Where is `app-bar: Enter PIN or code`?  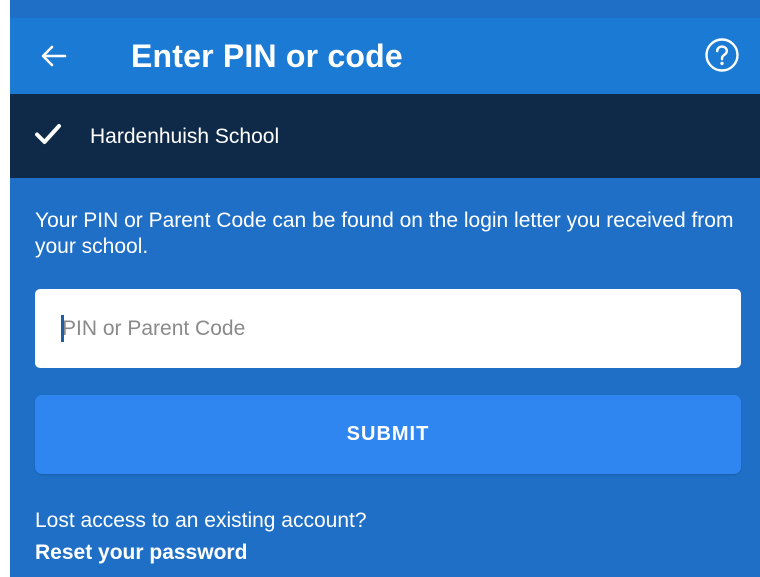 app-bar: Enter PIN or code is located at coordinates (385, 56).